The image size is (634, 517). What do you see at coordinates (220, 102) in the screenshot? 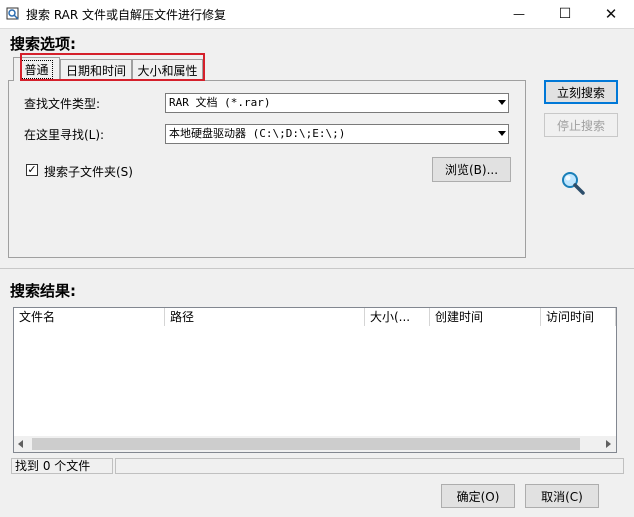
I see `file-type-value: RAR 文档 (*.rar)` at bounding box center [220, 102].